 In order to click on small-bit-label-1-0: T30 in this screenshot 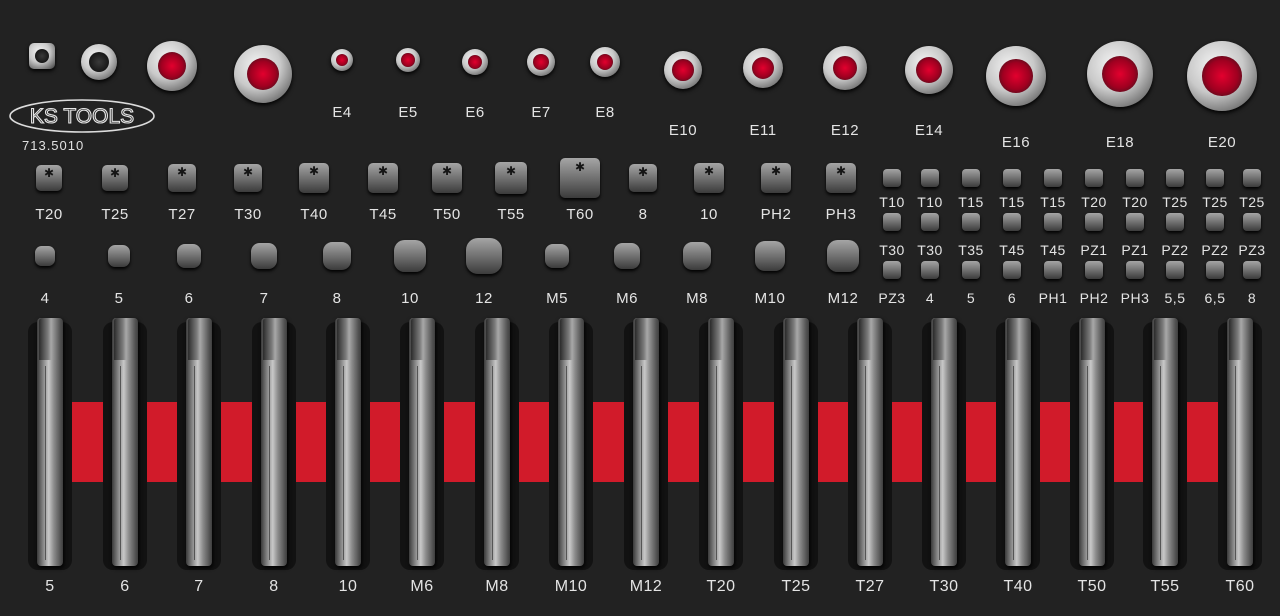, I will do `click(892, 250)`.